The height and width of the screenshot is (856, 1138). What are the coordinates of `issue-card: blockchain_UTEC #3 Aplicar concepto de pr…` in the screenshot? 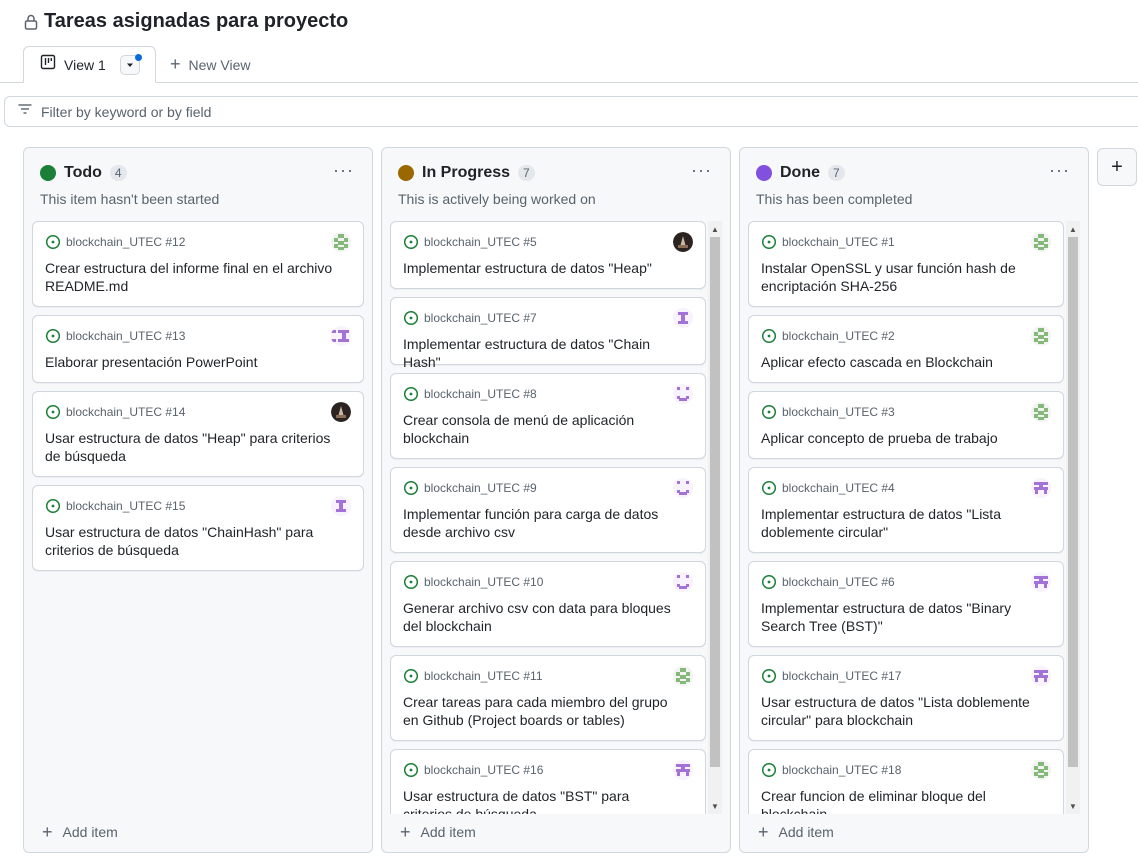 It's located at (906, 425).